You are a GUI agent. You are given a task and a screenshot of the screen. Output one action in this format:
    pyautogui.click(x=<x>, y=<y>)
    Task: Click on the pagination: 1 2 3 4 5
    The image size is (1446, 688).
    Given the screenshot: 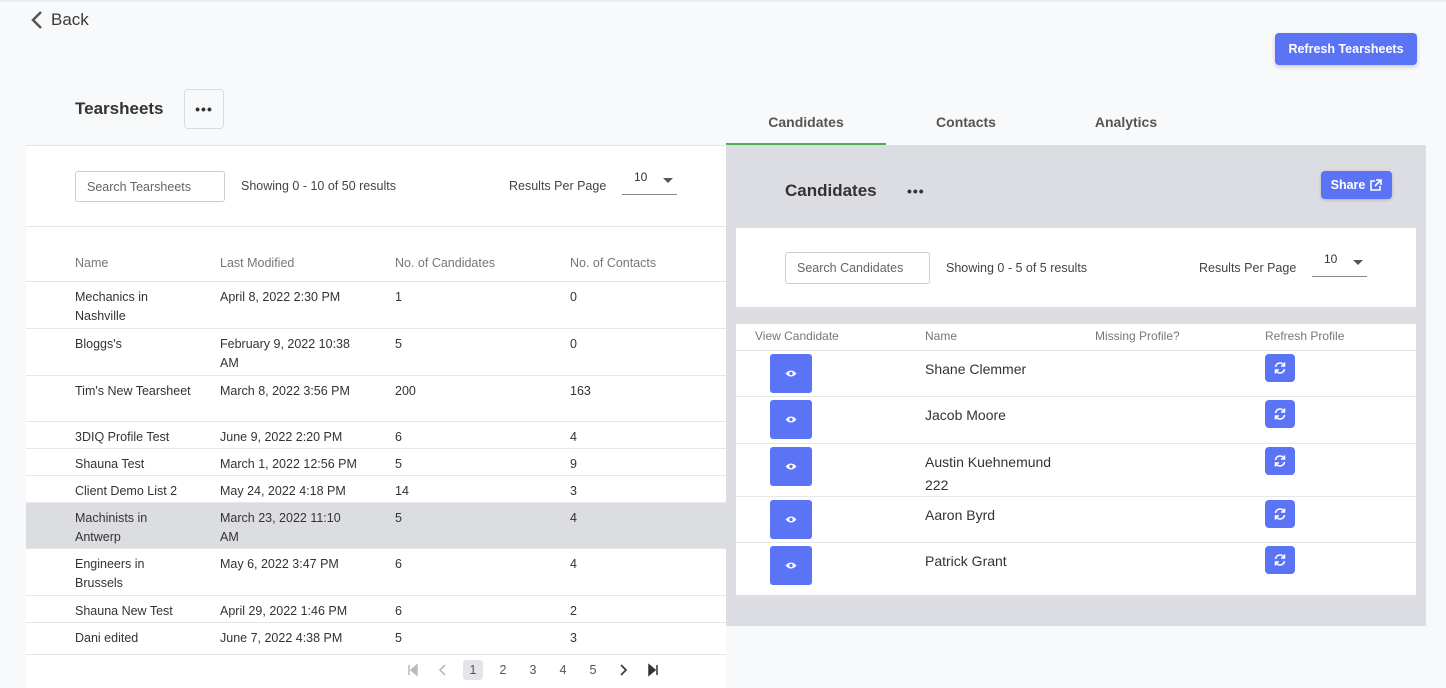 What is the action you would take?
    pyautogui.click(x=533, y=670)
    